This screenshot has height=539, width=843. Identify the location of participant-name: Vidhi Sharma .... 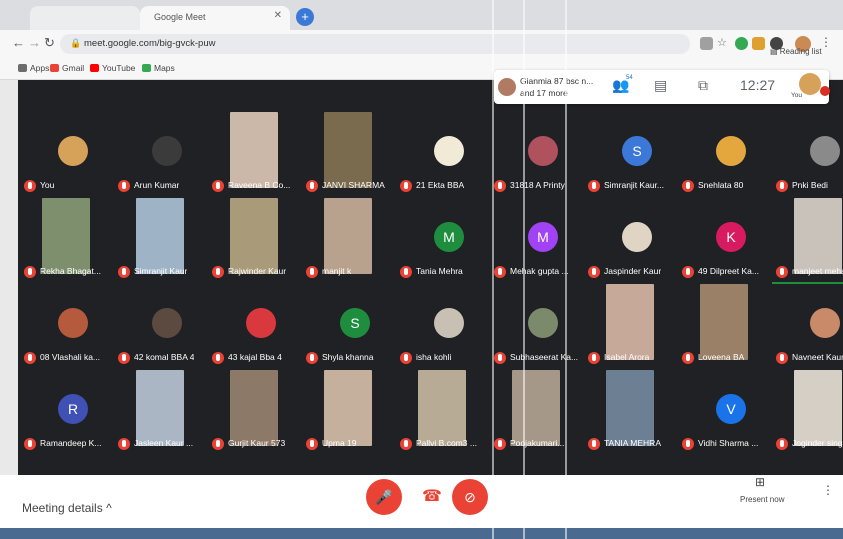
(728, 443).